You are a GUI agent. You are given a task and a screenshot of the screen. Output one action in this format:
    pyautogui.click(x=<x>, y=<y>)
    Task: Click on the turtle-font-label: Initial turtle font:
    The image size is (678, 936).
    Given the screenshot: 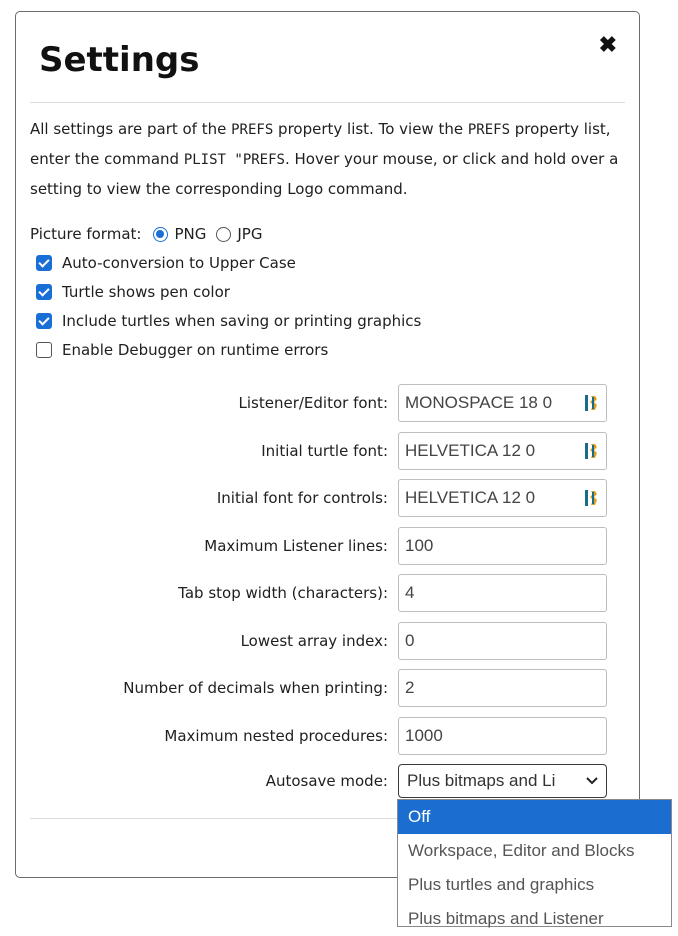 What is the action you would take?
    pyautogui.click(x=324, y=451)
    